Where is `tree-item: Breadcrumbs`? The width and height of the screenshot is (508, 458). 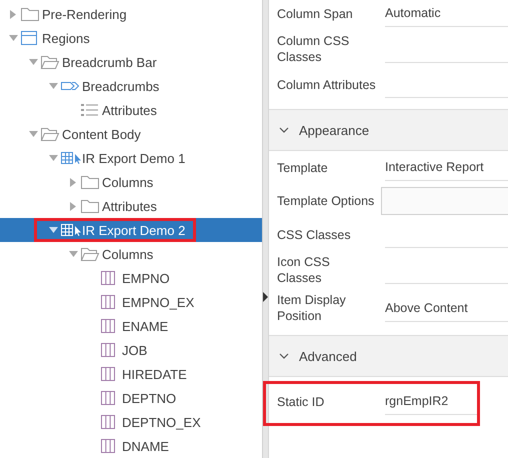
tree-item: Breadcrumbs is located at coordinates (131, 86).